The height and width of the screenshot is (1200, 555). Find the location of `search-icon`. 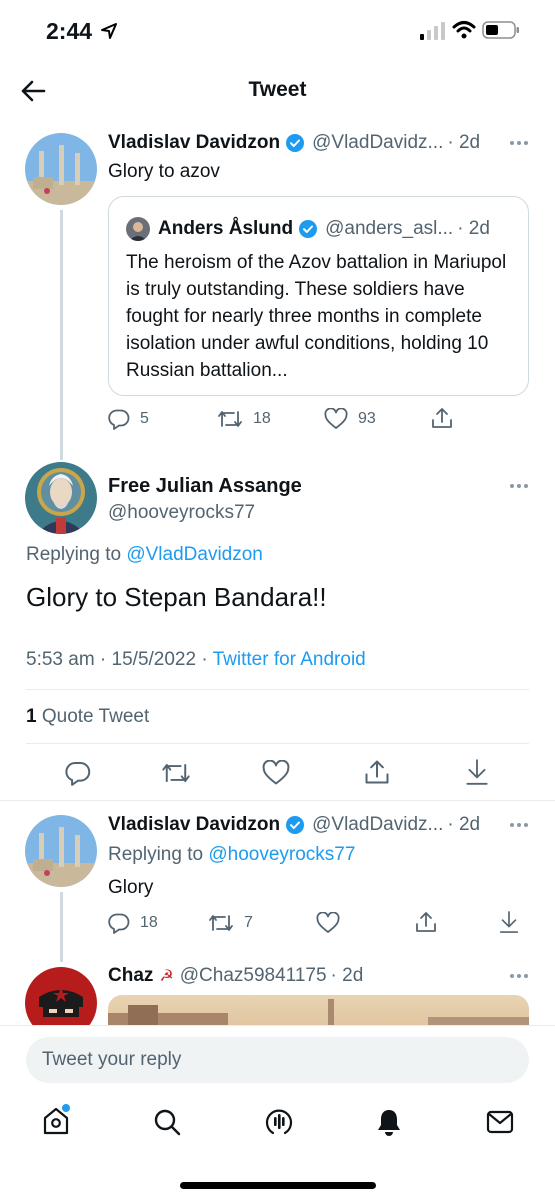

search-icon is located at coordinates (167, 1122).